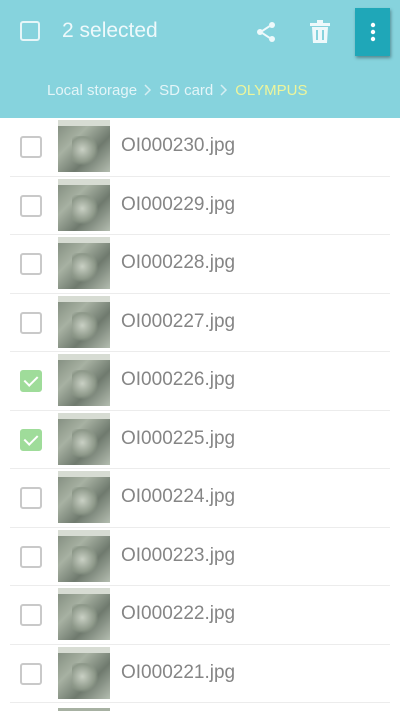 The image size is (400, 711). I want to click on list-item: OI000227.jpg, so click(200, 323).